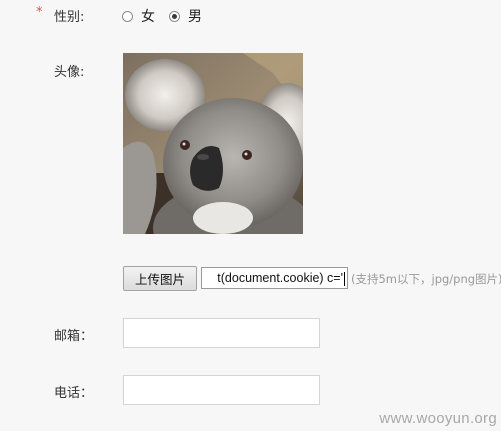 This screenshot has height=431, width=501. What do you see at coordinates (195, 17) in the screenshot?
I see `gender-male-label: 男` at bounding box center [195, 17].